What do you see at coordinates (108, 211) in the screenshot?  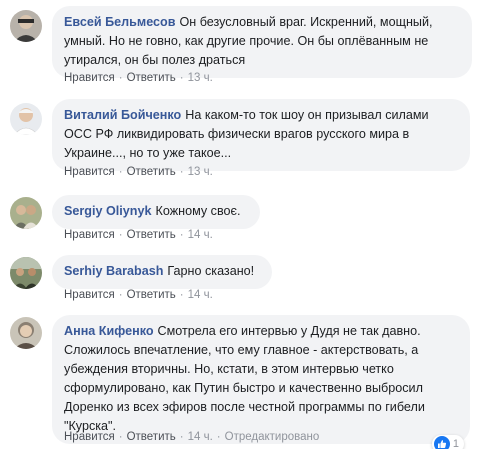 I see `comment-author: Sergiy Oliynyk` at bounding box center [108, 211].